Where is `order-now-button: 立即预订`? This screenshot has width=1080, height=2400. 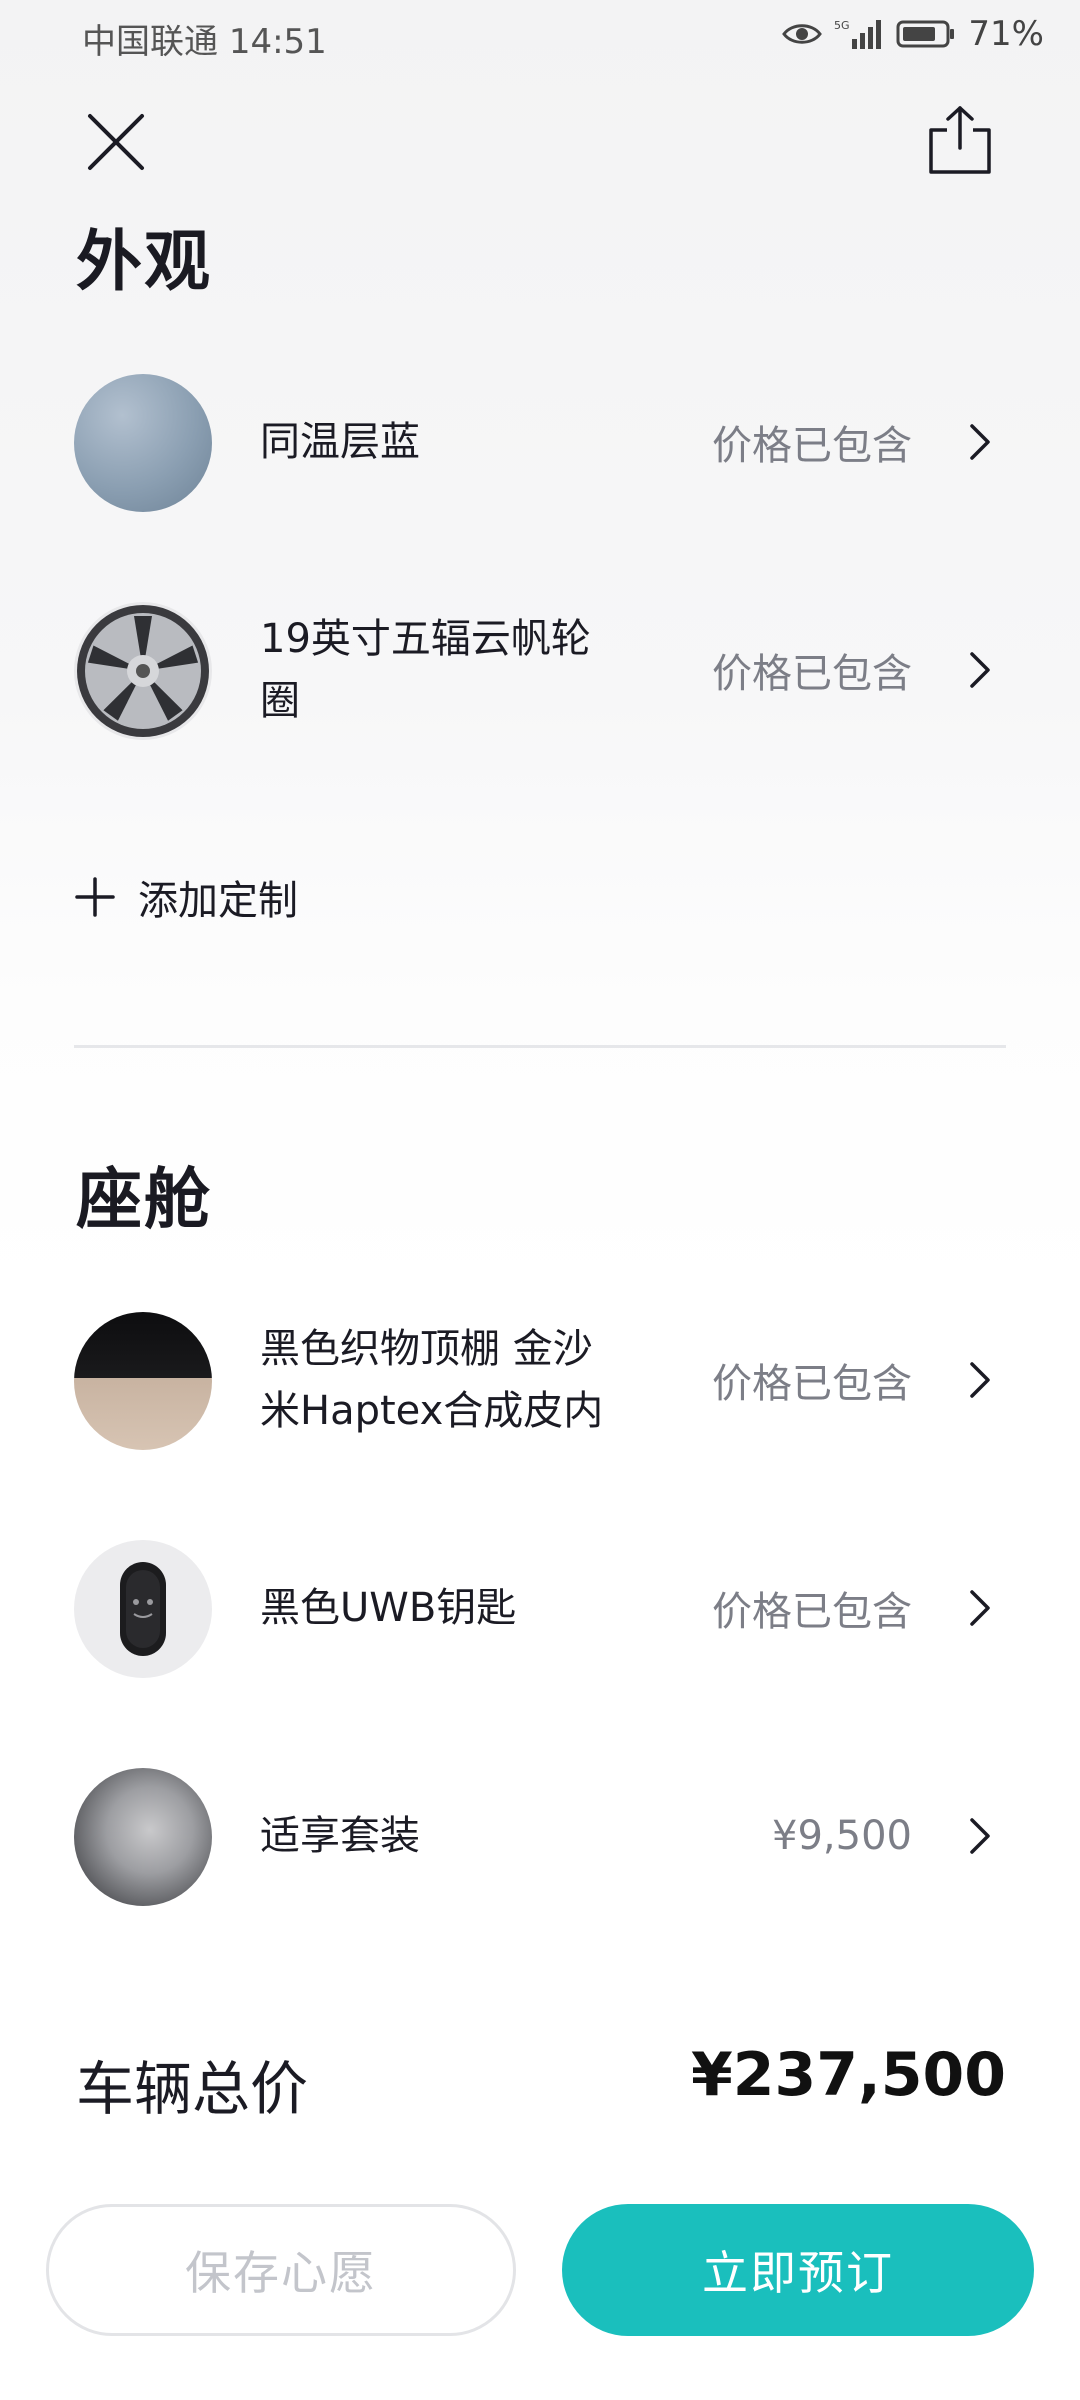 order-now-button: 立即预订 is located at coordinates (798, 2270).